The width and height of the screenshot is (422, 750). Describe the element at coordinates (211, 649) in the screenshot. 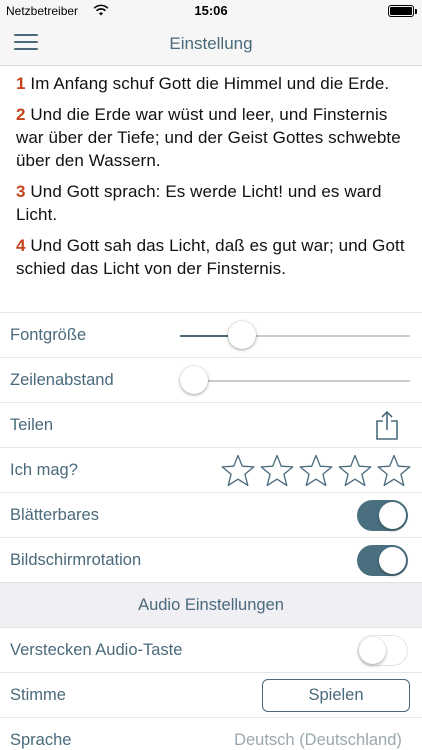

I see `hide-audio-row: Verstecken Audio-Taste` at that location.